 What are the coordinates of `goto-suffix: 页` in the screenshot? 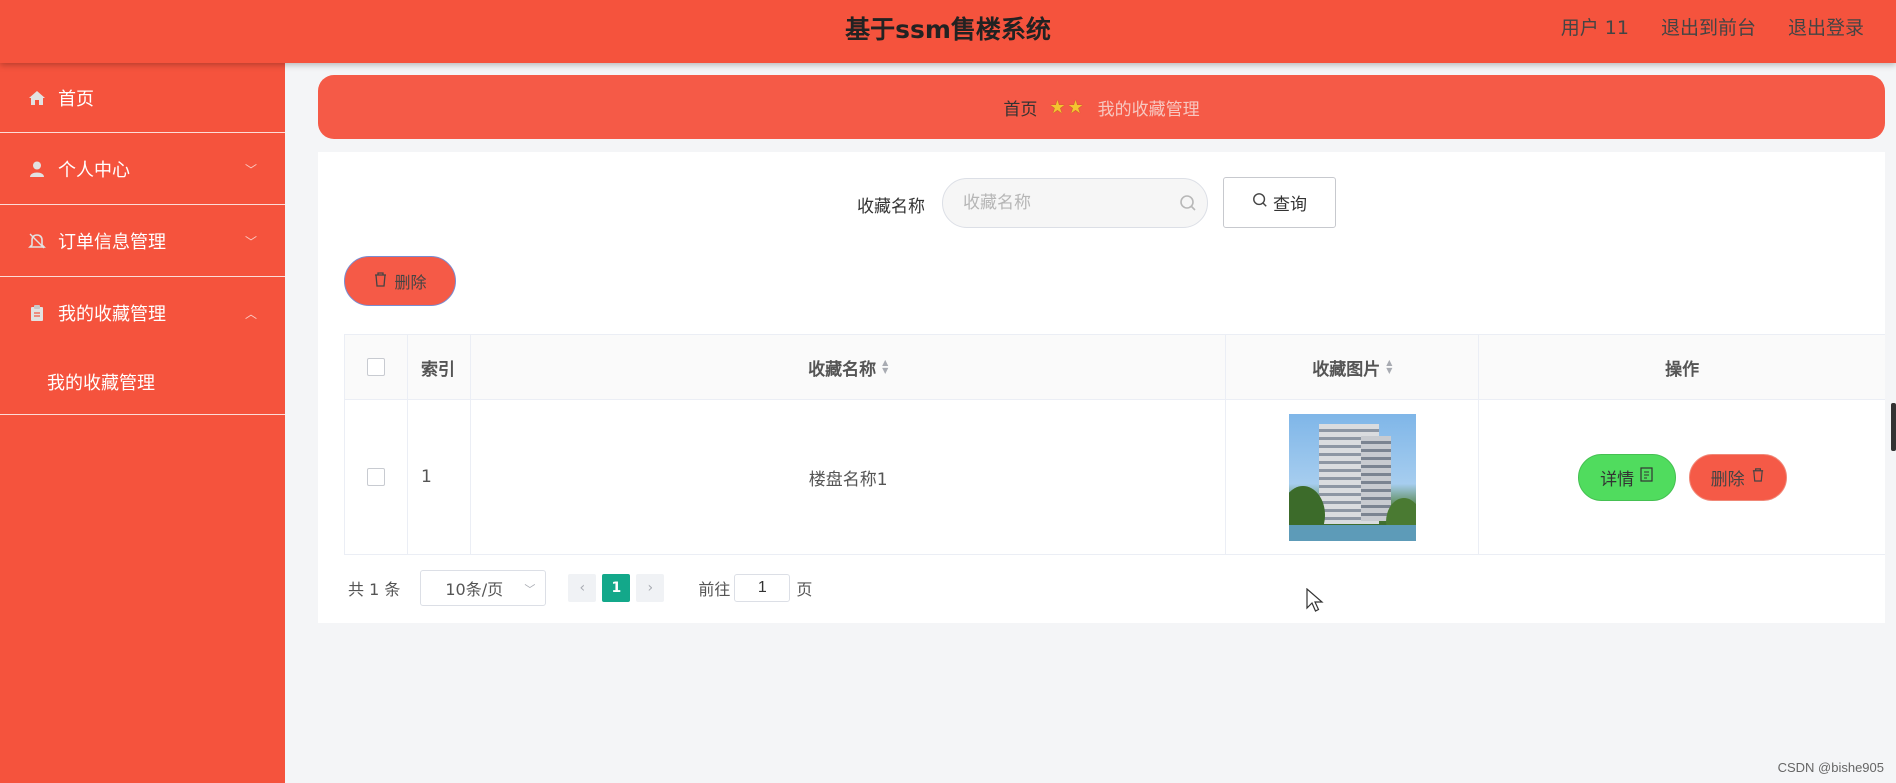 It's located at (804, 589).